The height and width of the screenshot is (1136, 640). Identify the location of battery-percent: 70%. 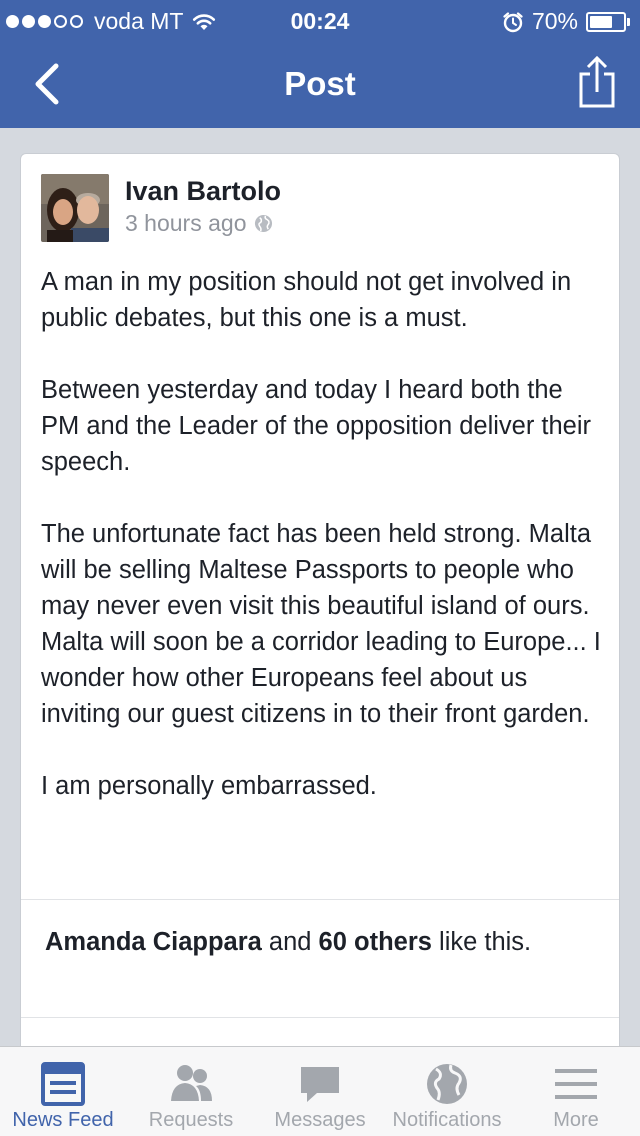
(554, 21).